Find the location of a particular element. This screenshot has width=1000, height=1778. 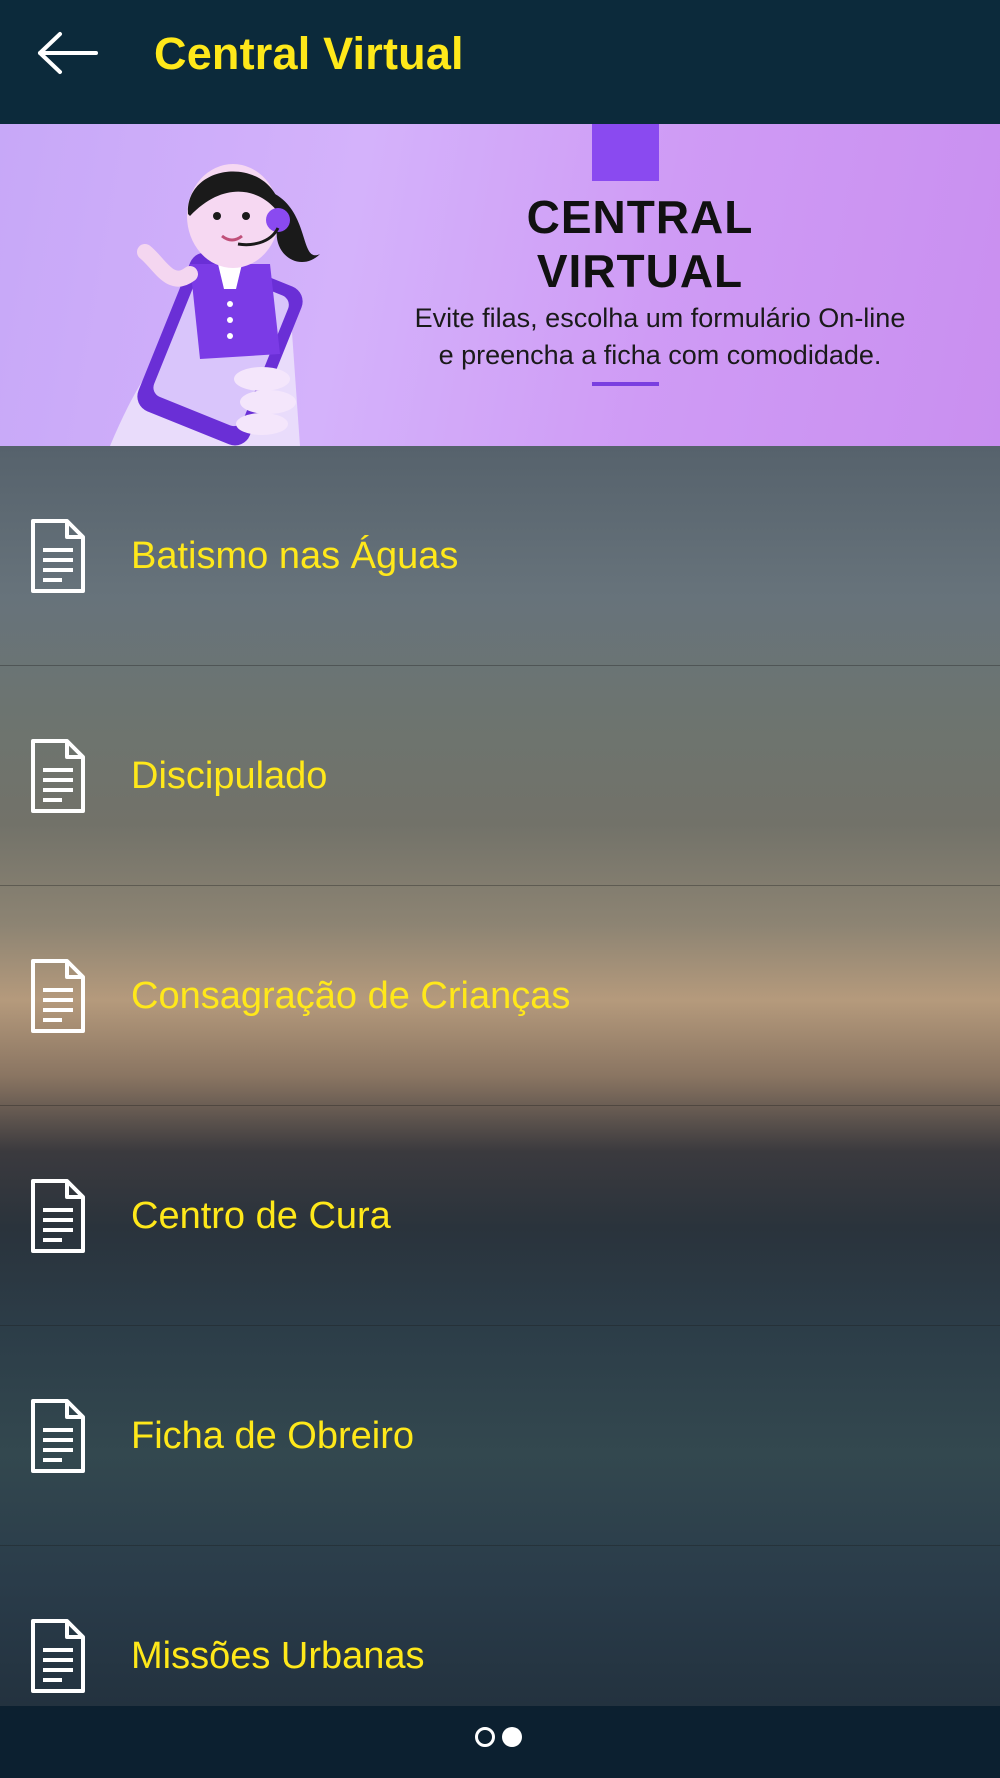

pager-bar is located at coordinates (500, 1742).